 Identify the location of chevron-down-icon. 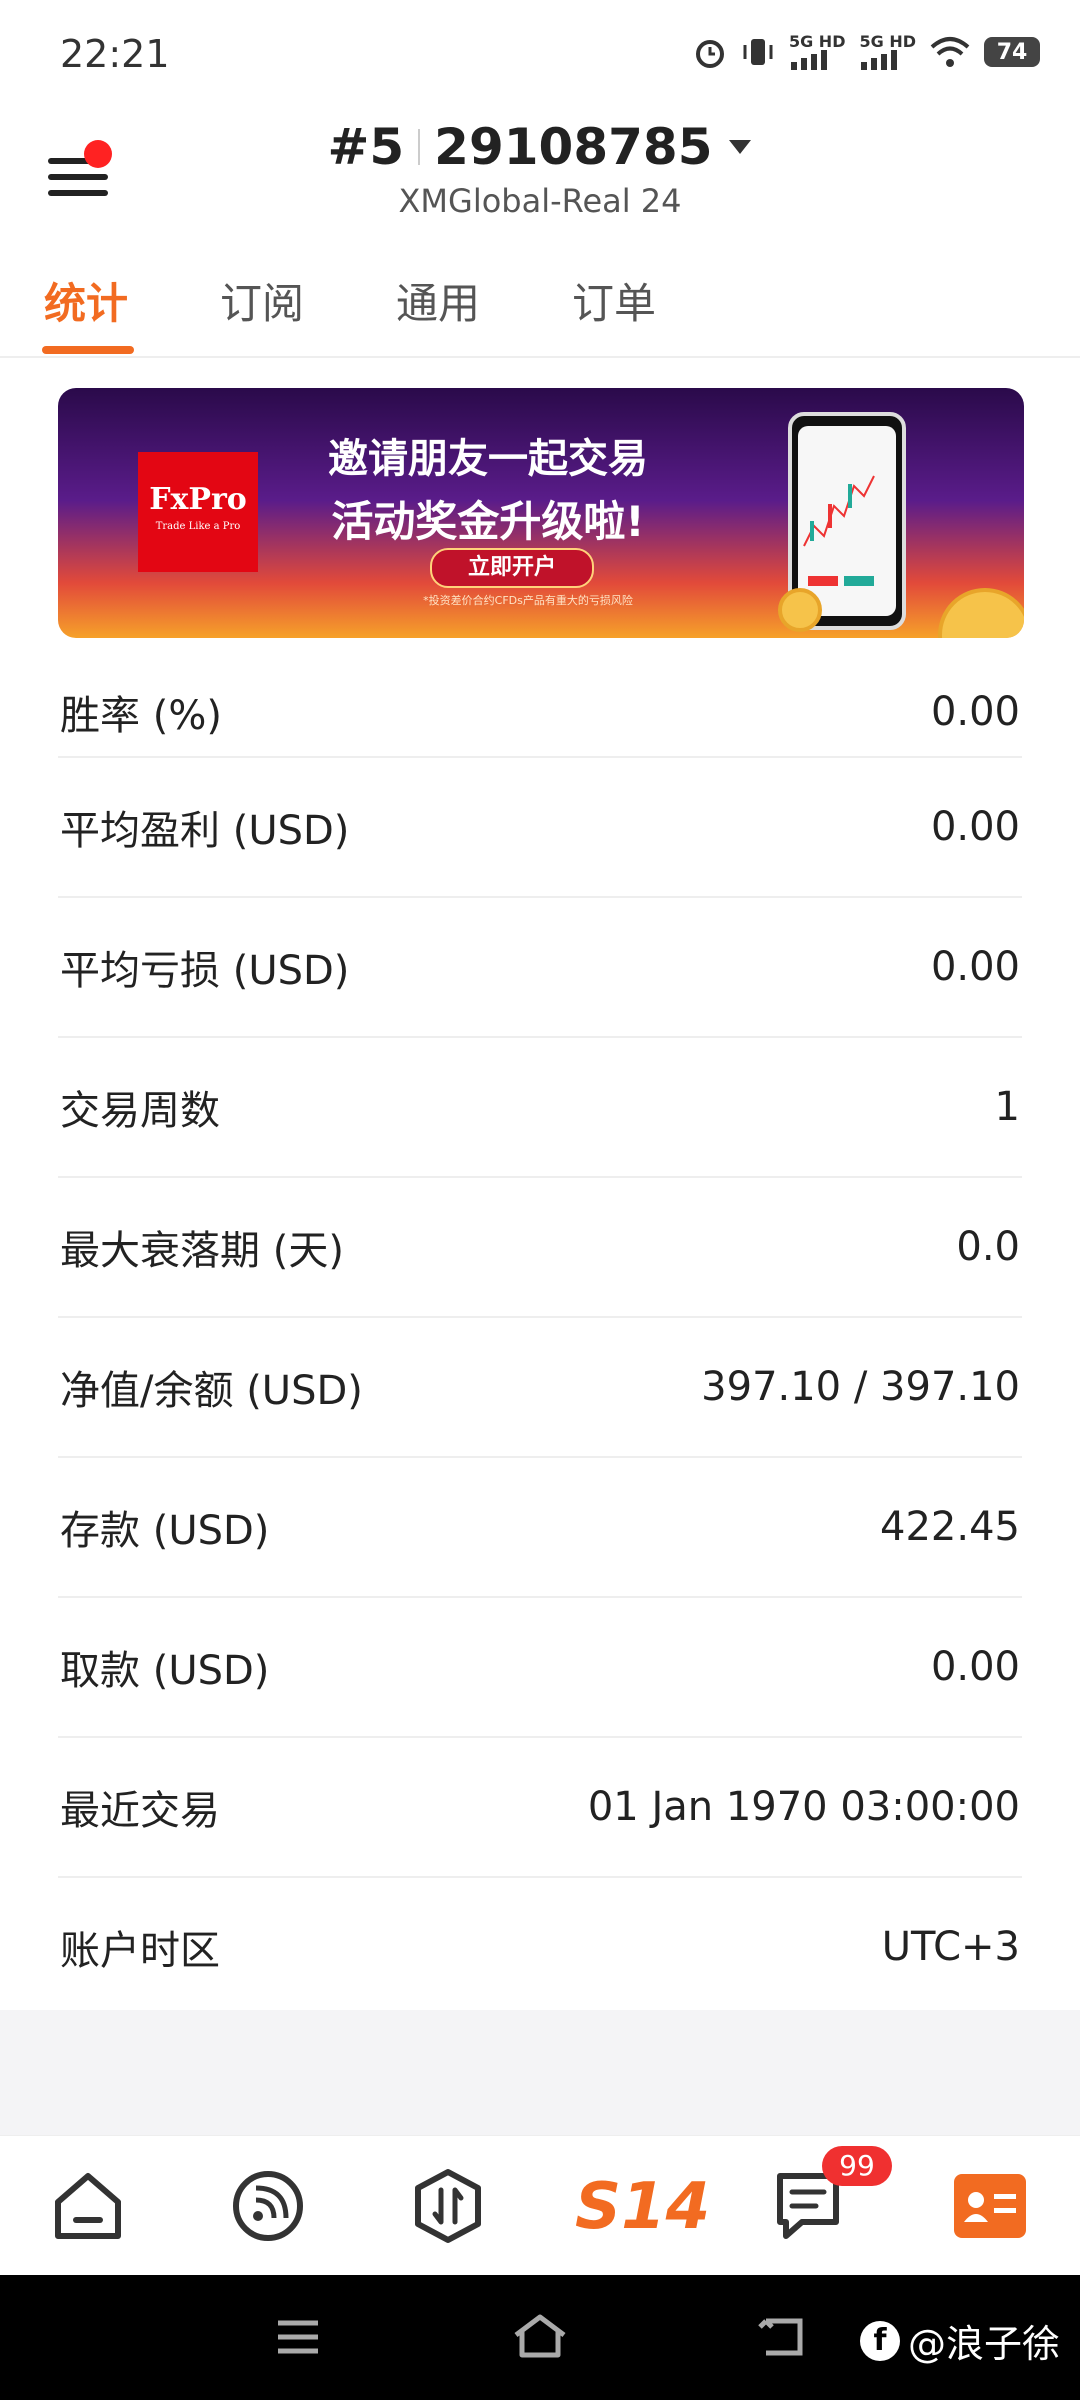
(740, 147).